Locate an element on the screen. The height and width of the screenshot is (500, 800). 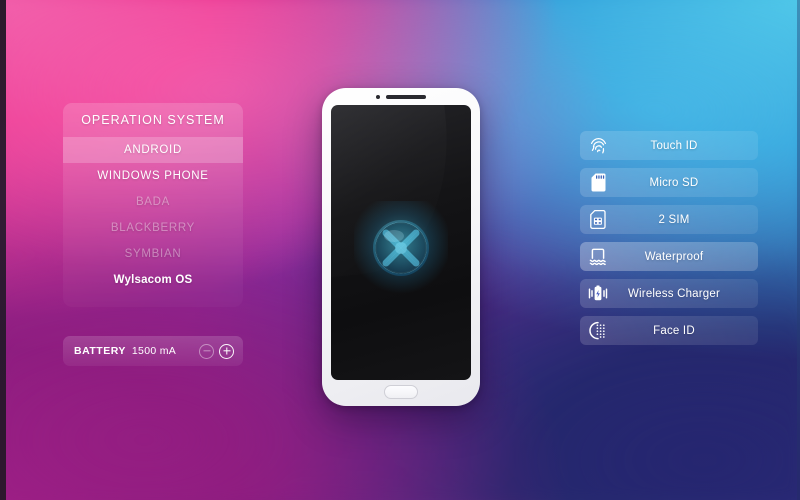
sd-card-icon is located at coordinates (598, 182).